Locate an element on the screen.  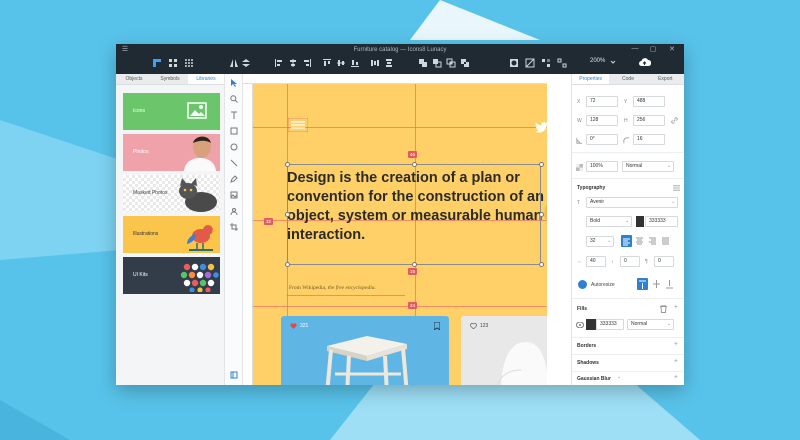
avatar-tool-icon is located at coordinates (234, 211).